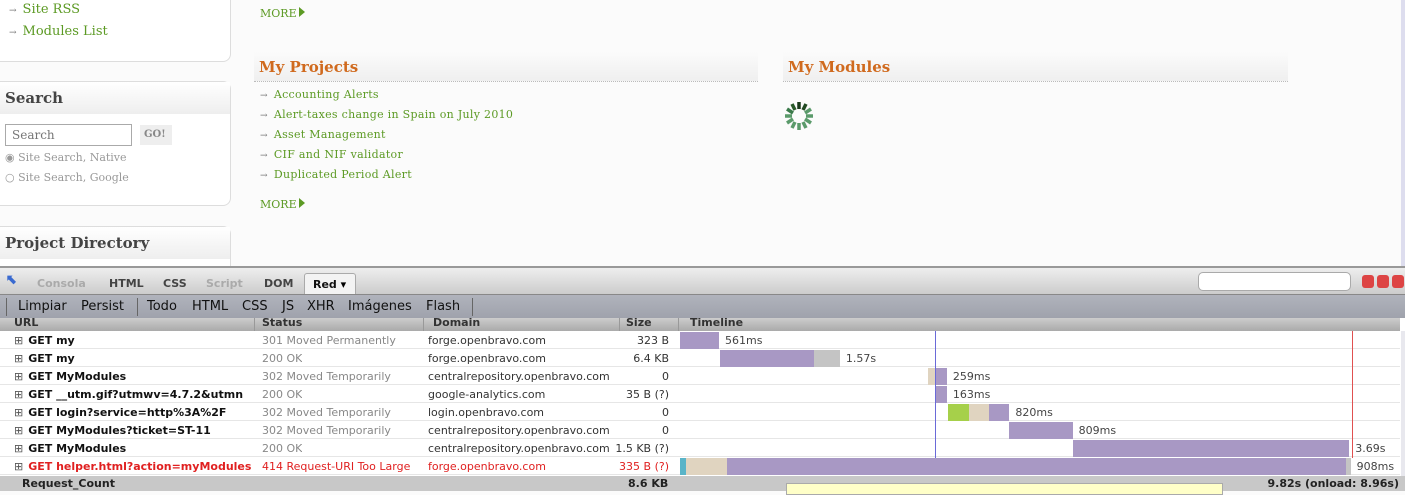 This screenshot has width=1405, height=495. What do you see at coordinates (1375, 466) in the screenshot?
I see `request-time: 908ms` at bounding box center [1375, 466].